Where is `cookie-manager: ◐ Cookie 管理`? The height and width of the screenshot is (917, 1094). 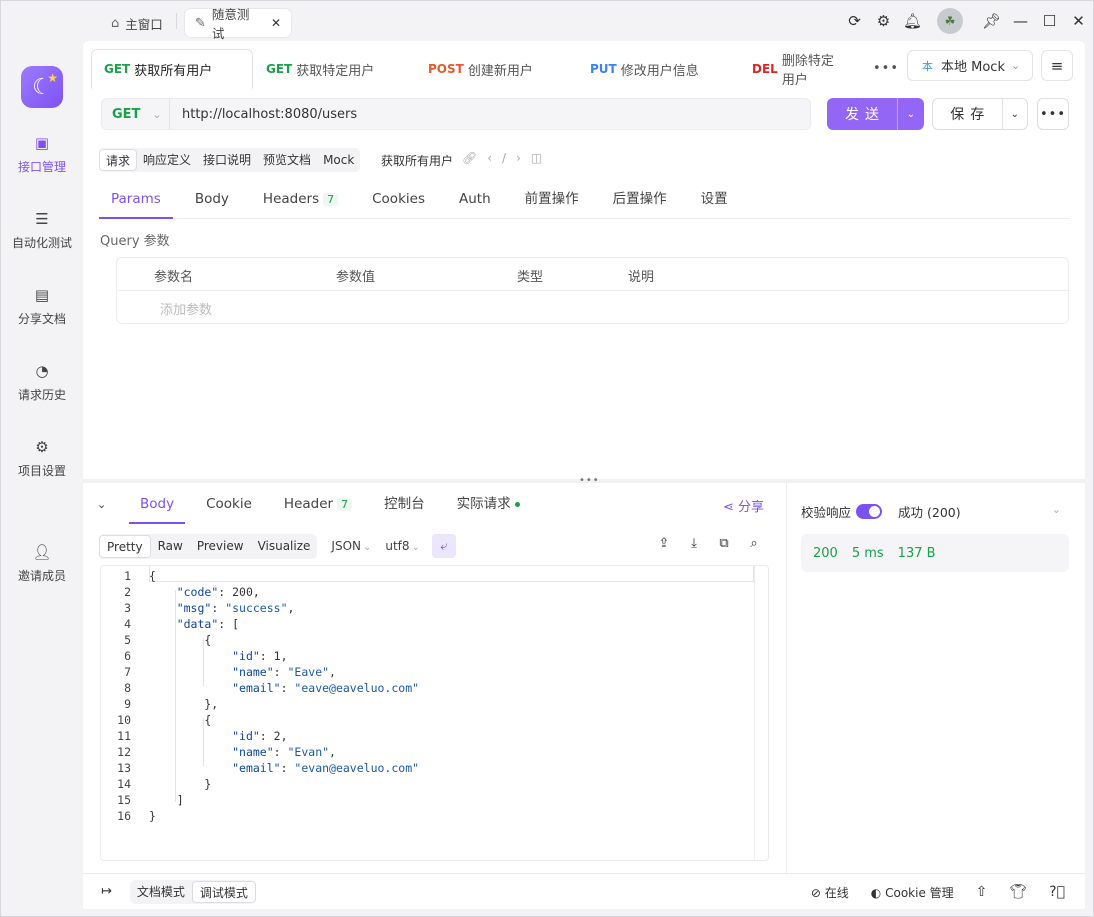 cookie-manager: ◐ Cookie 管理 is located at coordinates (912, 892).